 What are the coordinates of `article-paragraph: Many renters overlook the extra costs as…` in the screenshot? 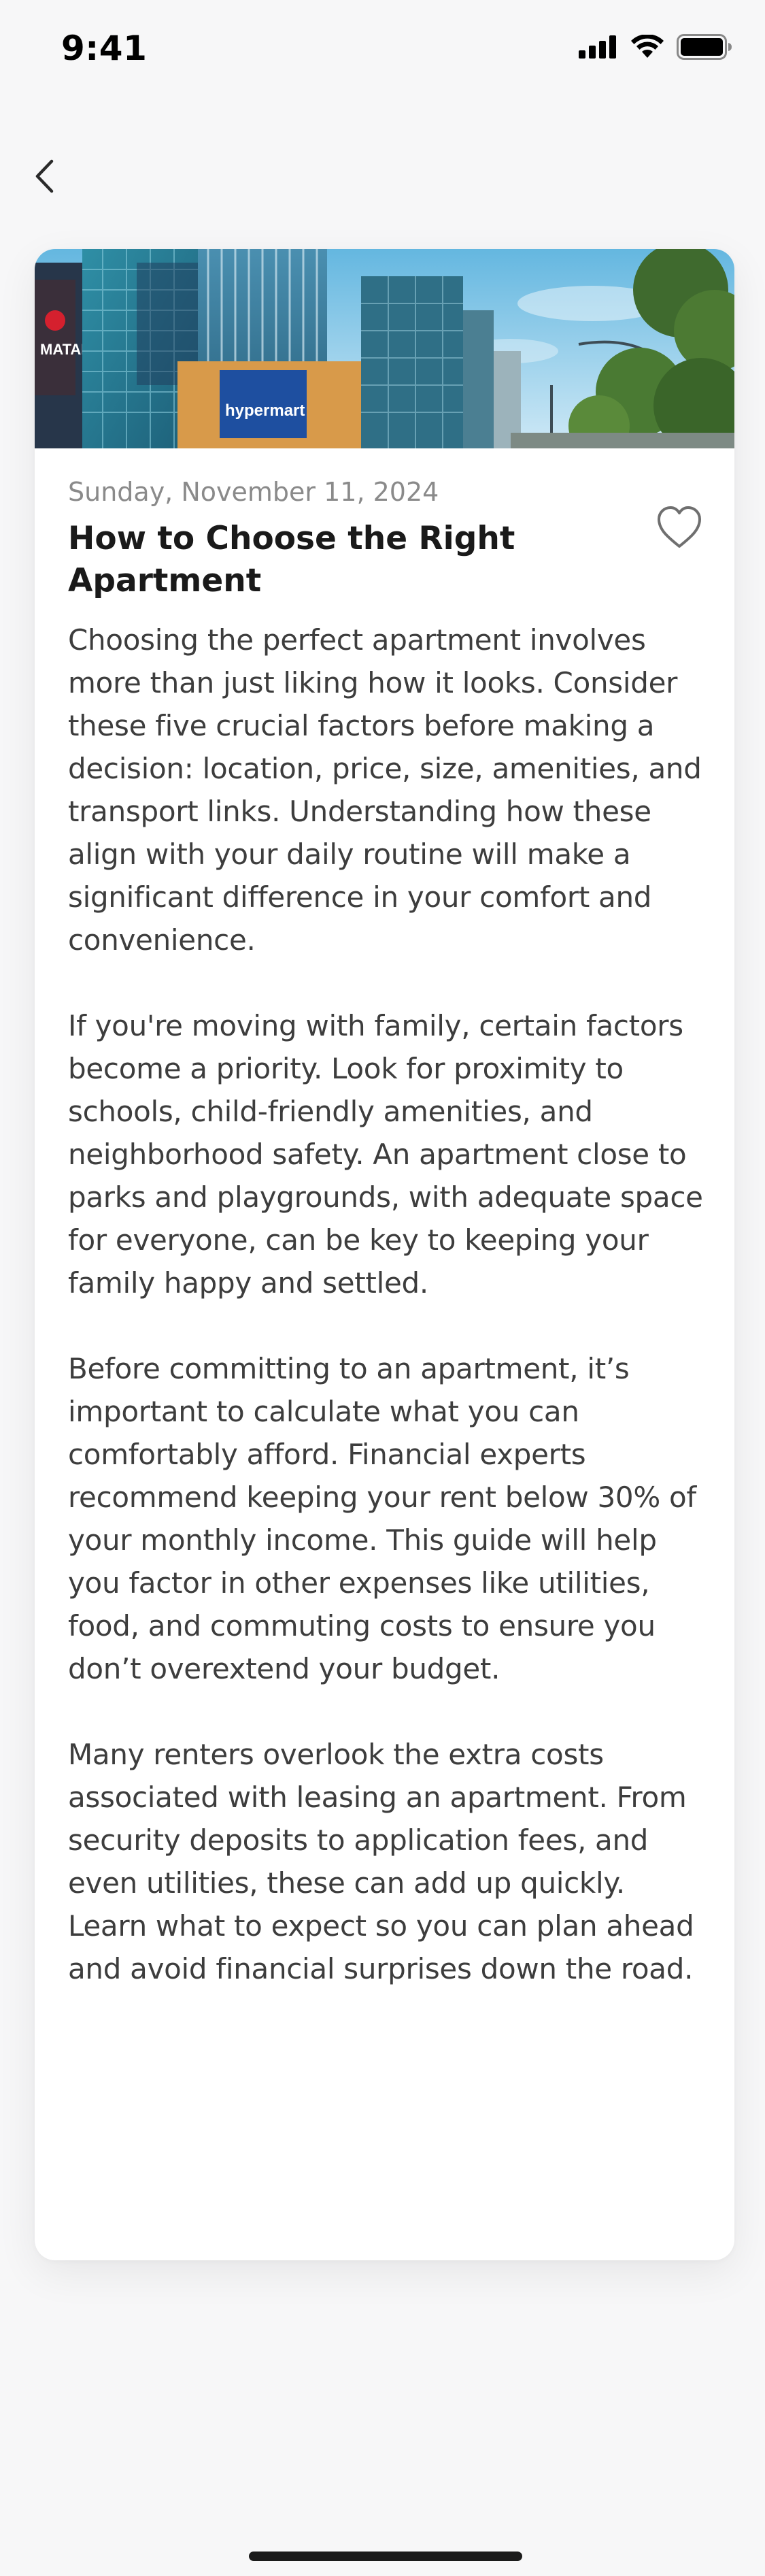 It's located at (381, 1861).